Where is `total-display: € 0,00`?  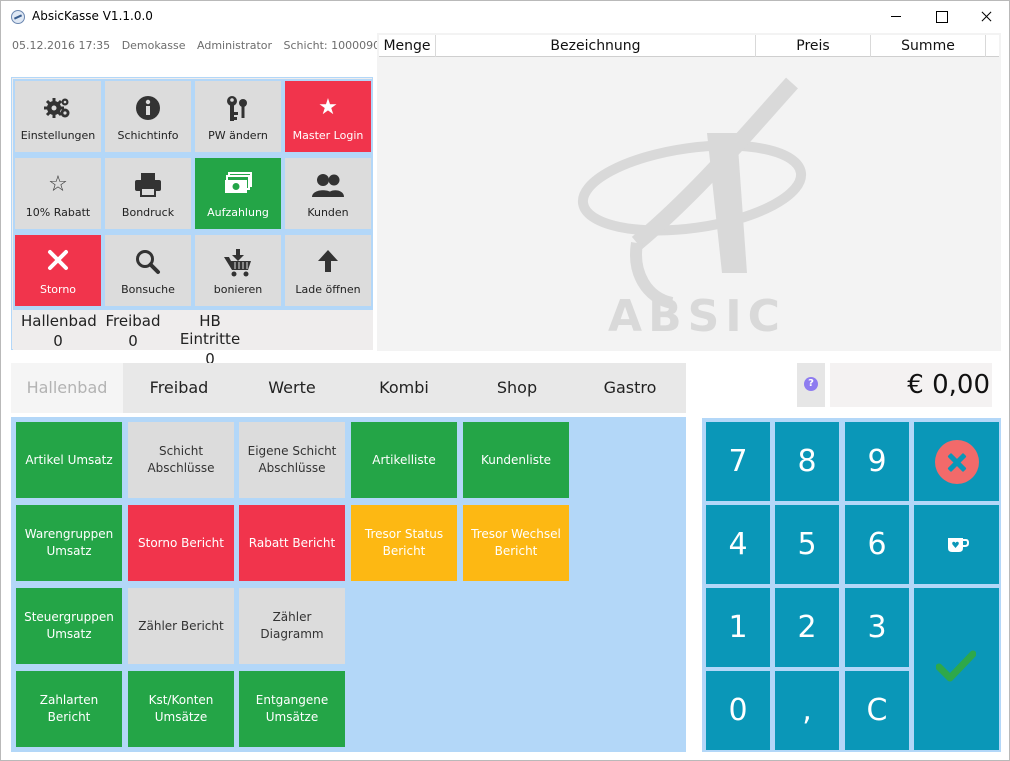 total-display: € 0,00 is located at coordinates (911, 385).